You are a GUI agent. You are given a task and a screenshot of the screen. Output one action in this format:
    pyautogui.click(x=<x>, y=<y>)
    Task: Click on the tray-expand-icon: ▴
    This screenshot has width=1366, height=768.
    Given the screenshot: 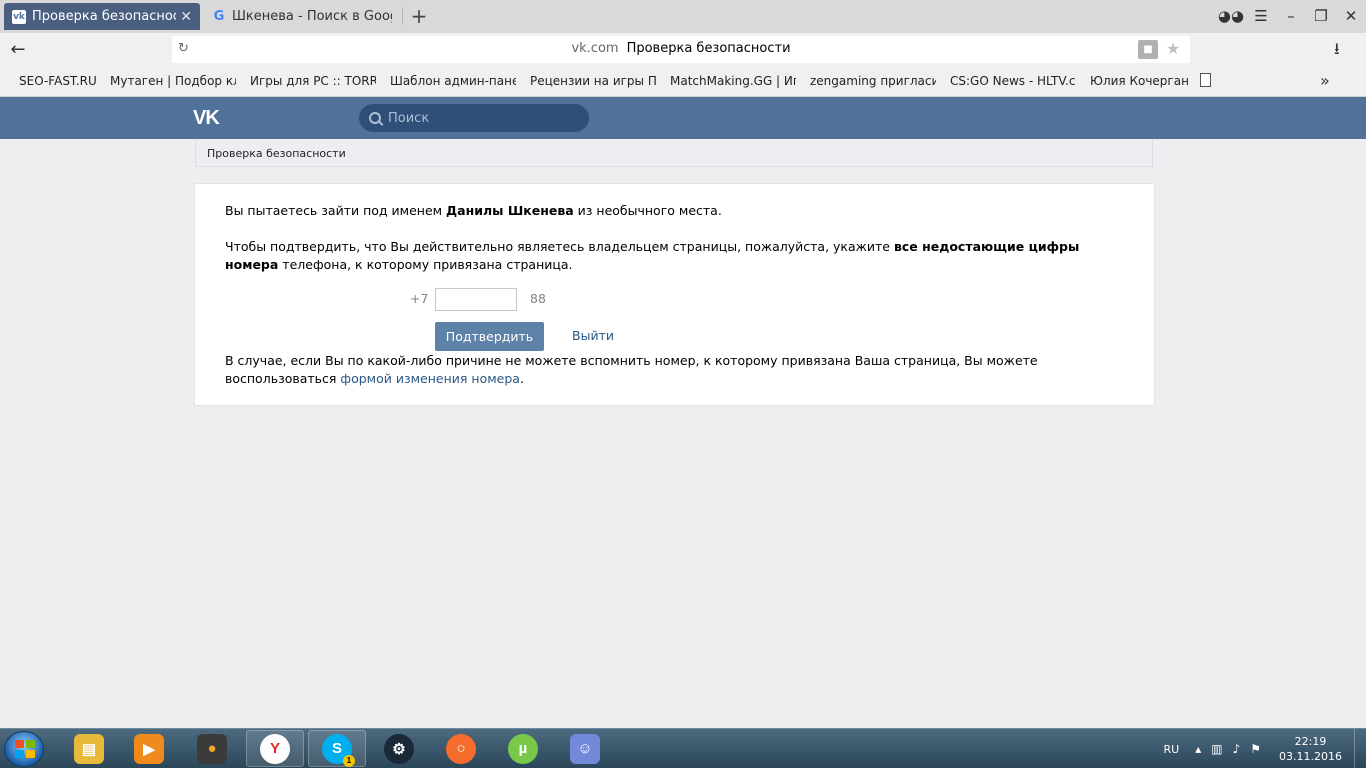 What is the action you would take?
    pyautogui.click(x=1198, y=749)
    